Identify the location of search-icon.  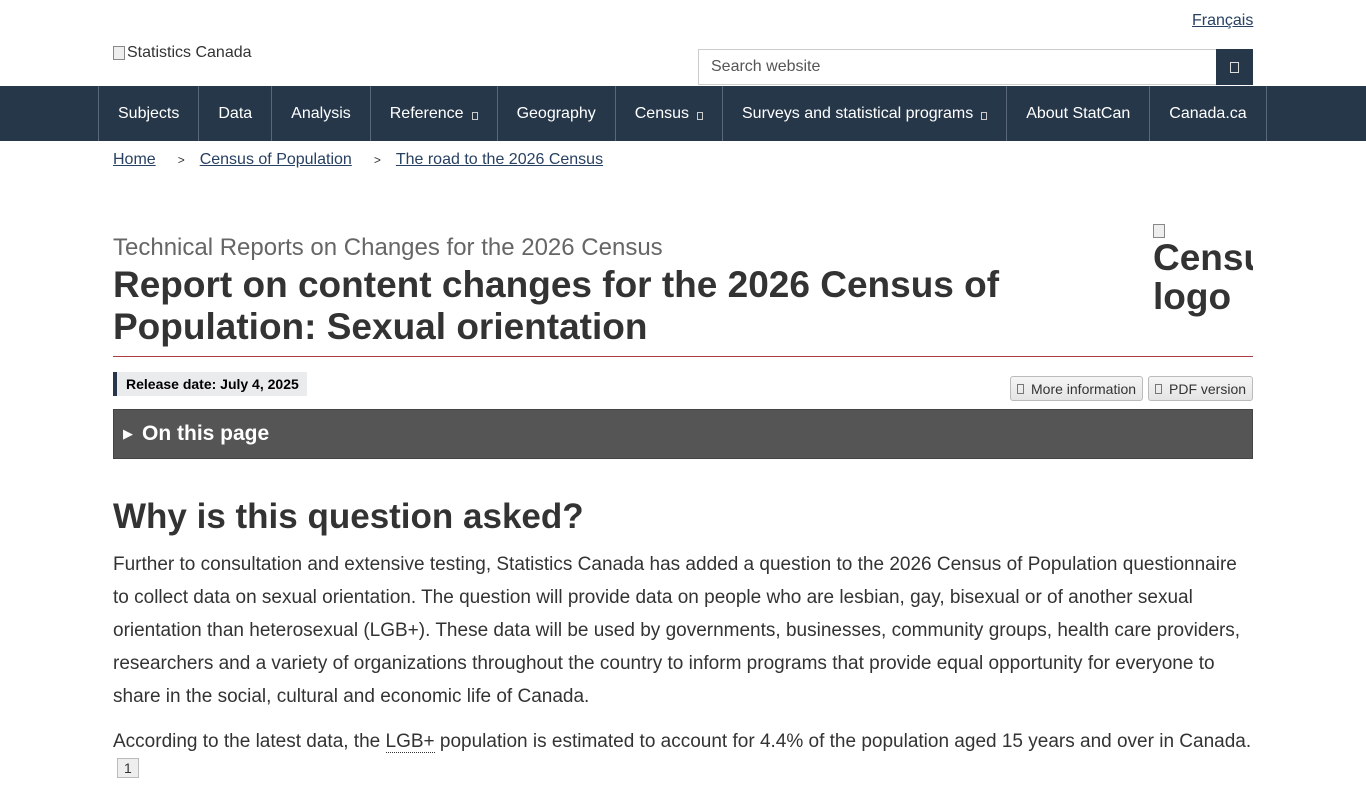
(1234, 67).